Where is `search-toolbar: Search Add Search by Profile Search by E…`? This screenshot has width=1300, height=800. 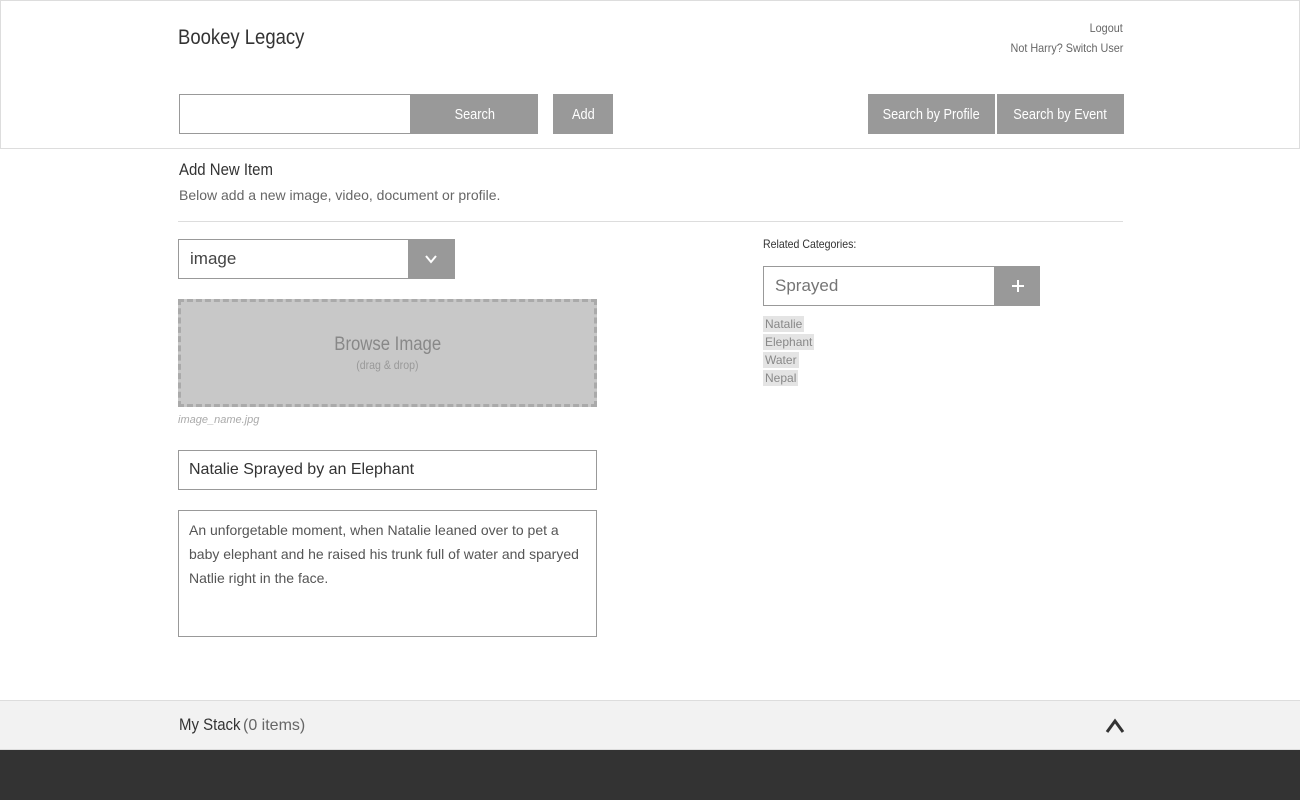
search-toolbar: Search Add Search by Profile Search by E… is located at coordinates (650, 114).